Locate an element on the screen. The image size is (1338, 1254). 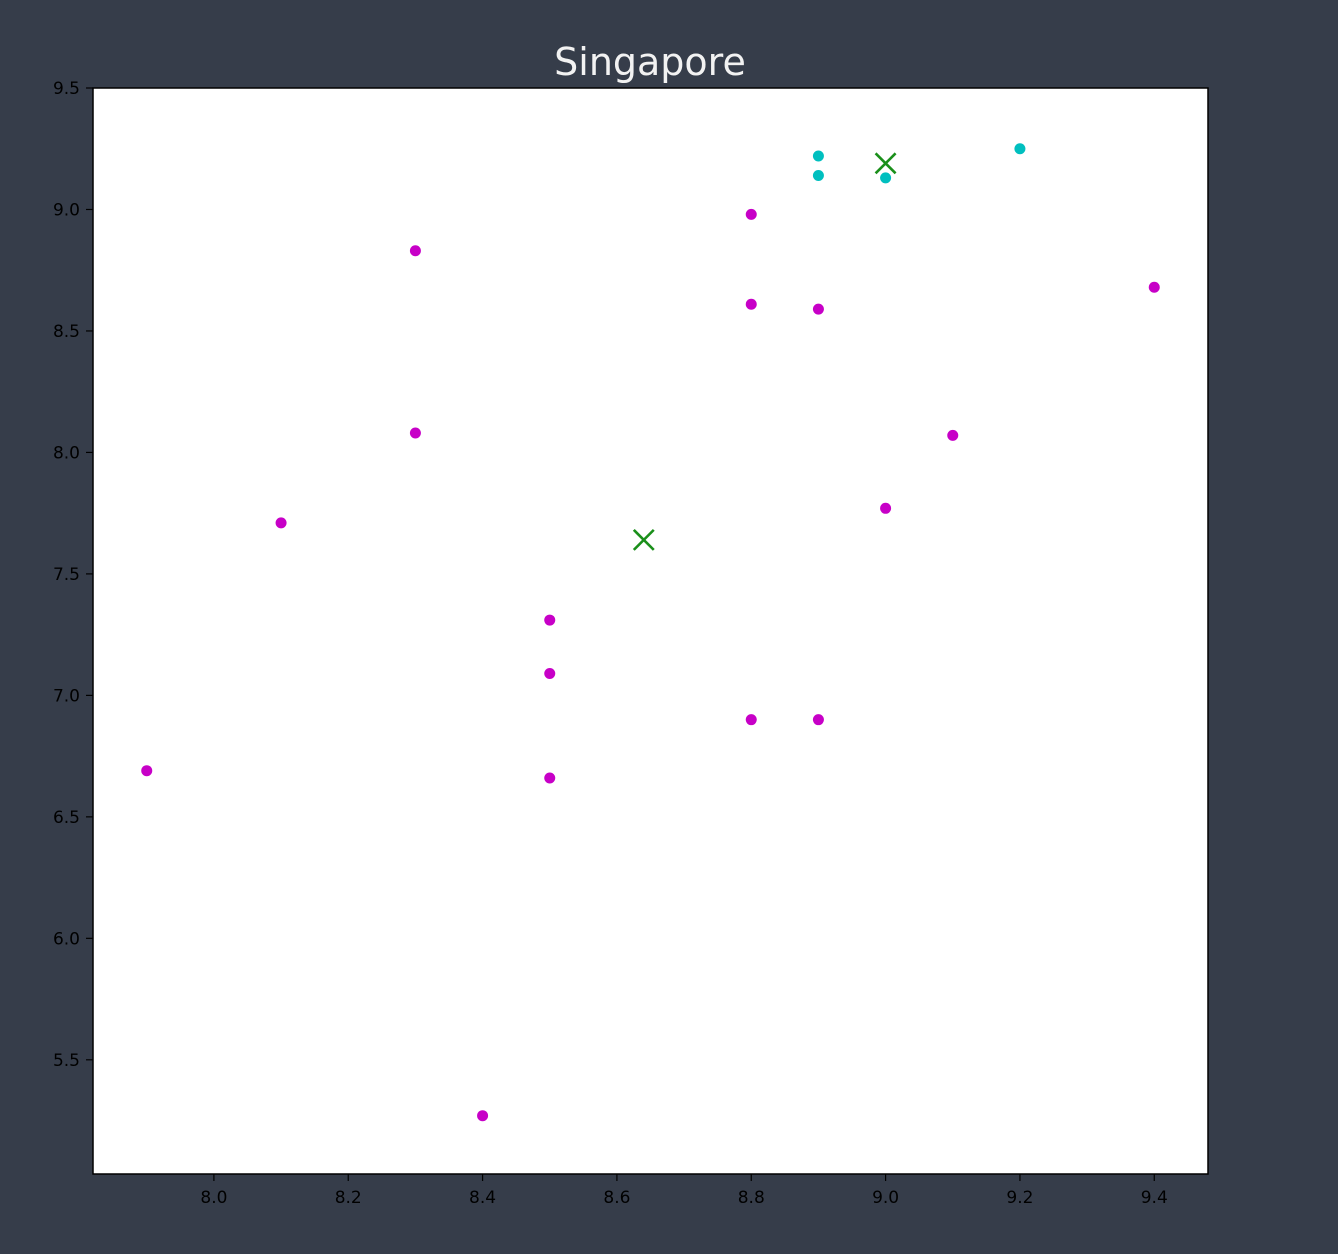
y-tick-label: 8.5 is located at coordinates (66, 332).